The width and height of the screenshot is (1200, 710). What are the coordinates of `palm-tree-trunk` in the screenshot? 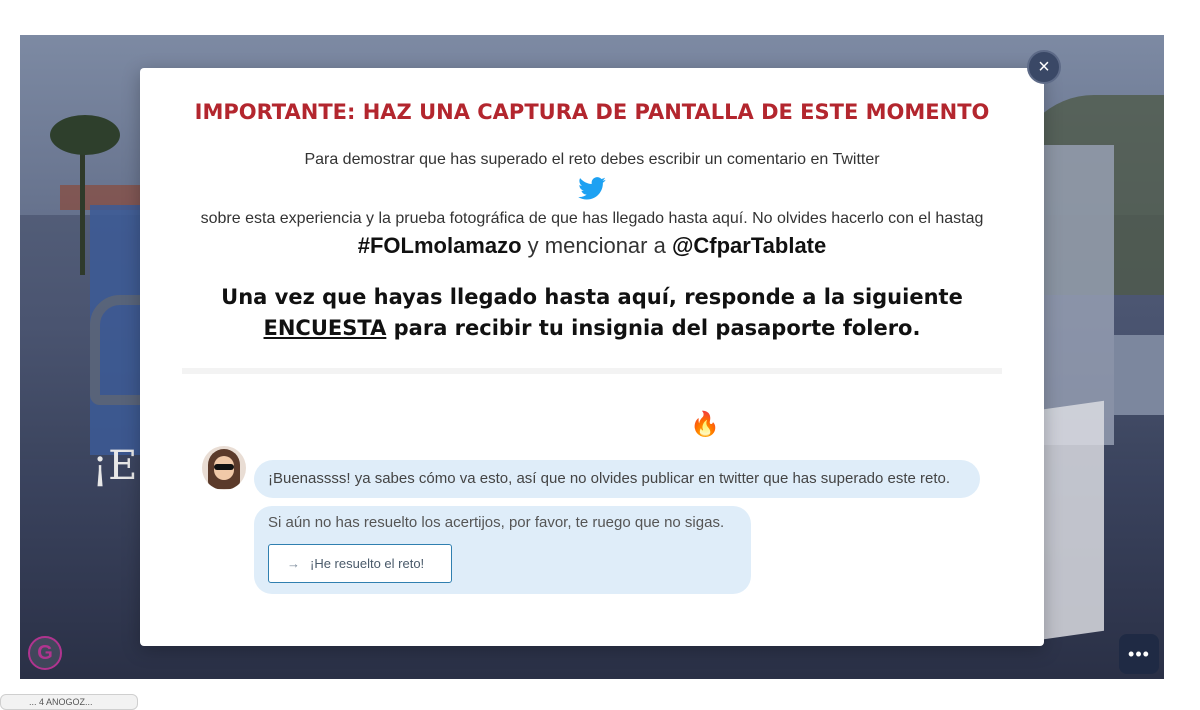 It's located at (82, 205).